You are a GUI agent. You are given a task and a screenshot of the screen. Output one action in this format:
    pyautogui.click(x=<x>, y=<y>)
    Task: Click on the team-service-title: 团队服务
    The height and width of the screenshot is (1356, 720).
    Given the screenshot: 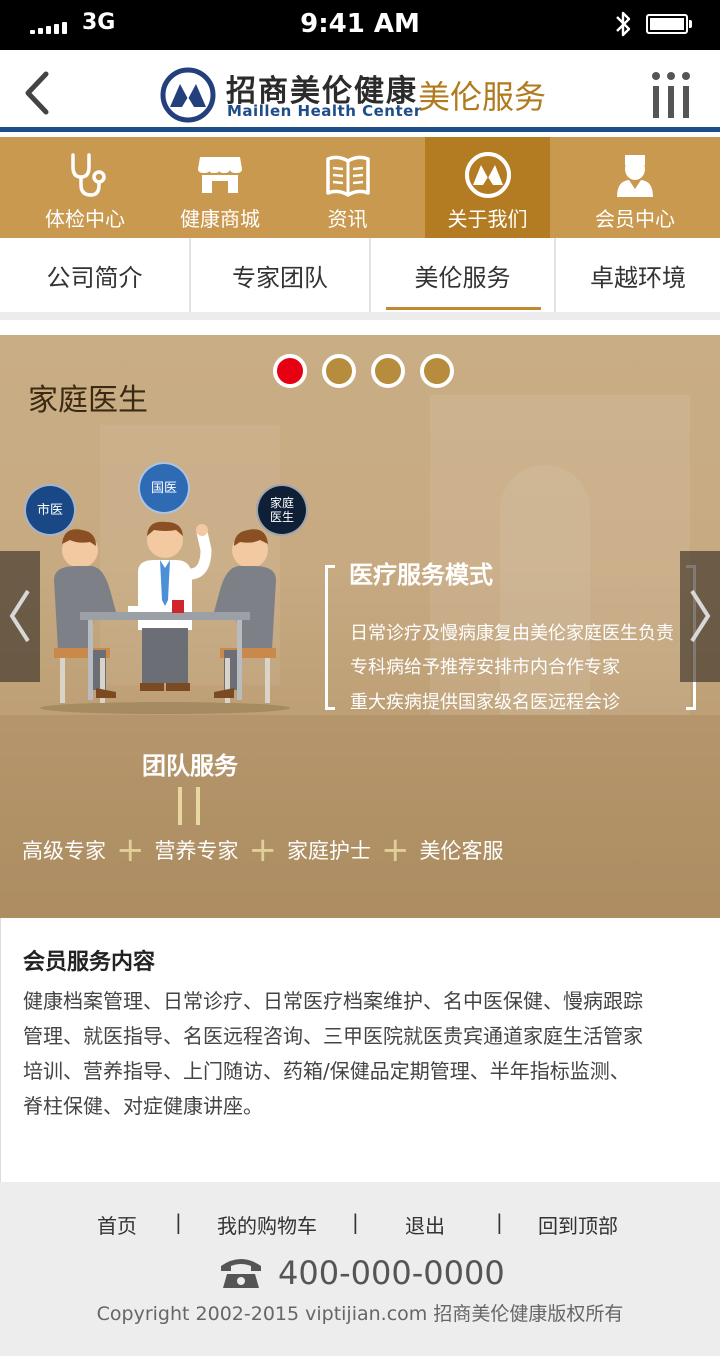 What is the action you would take?
    pyautogui.click(x=190, y=766)
    